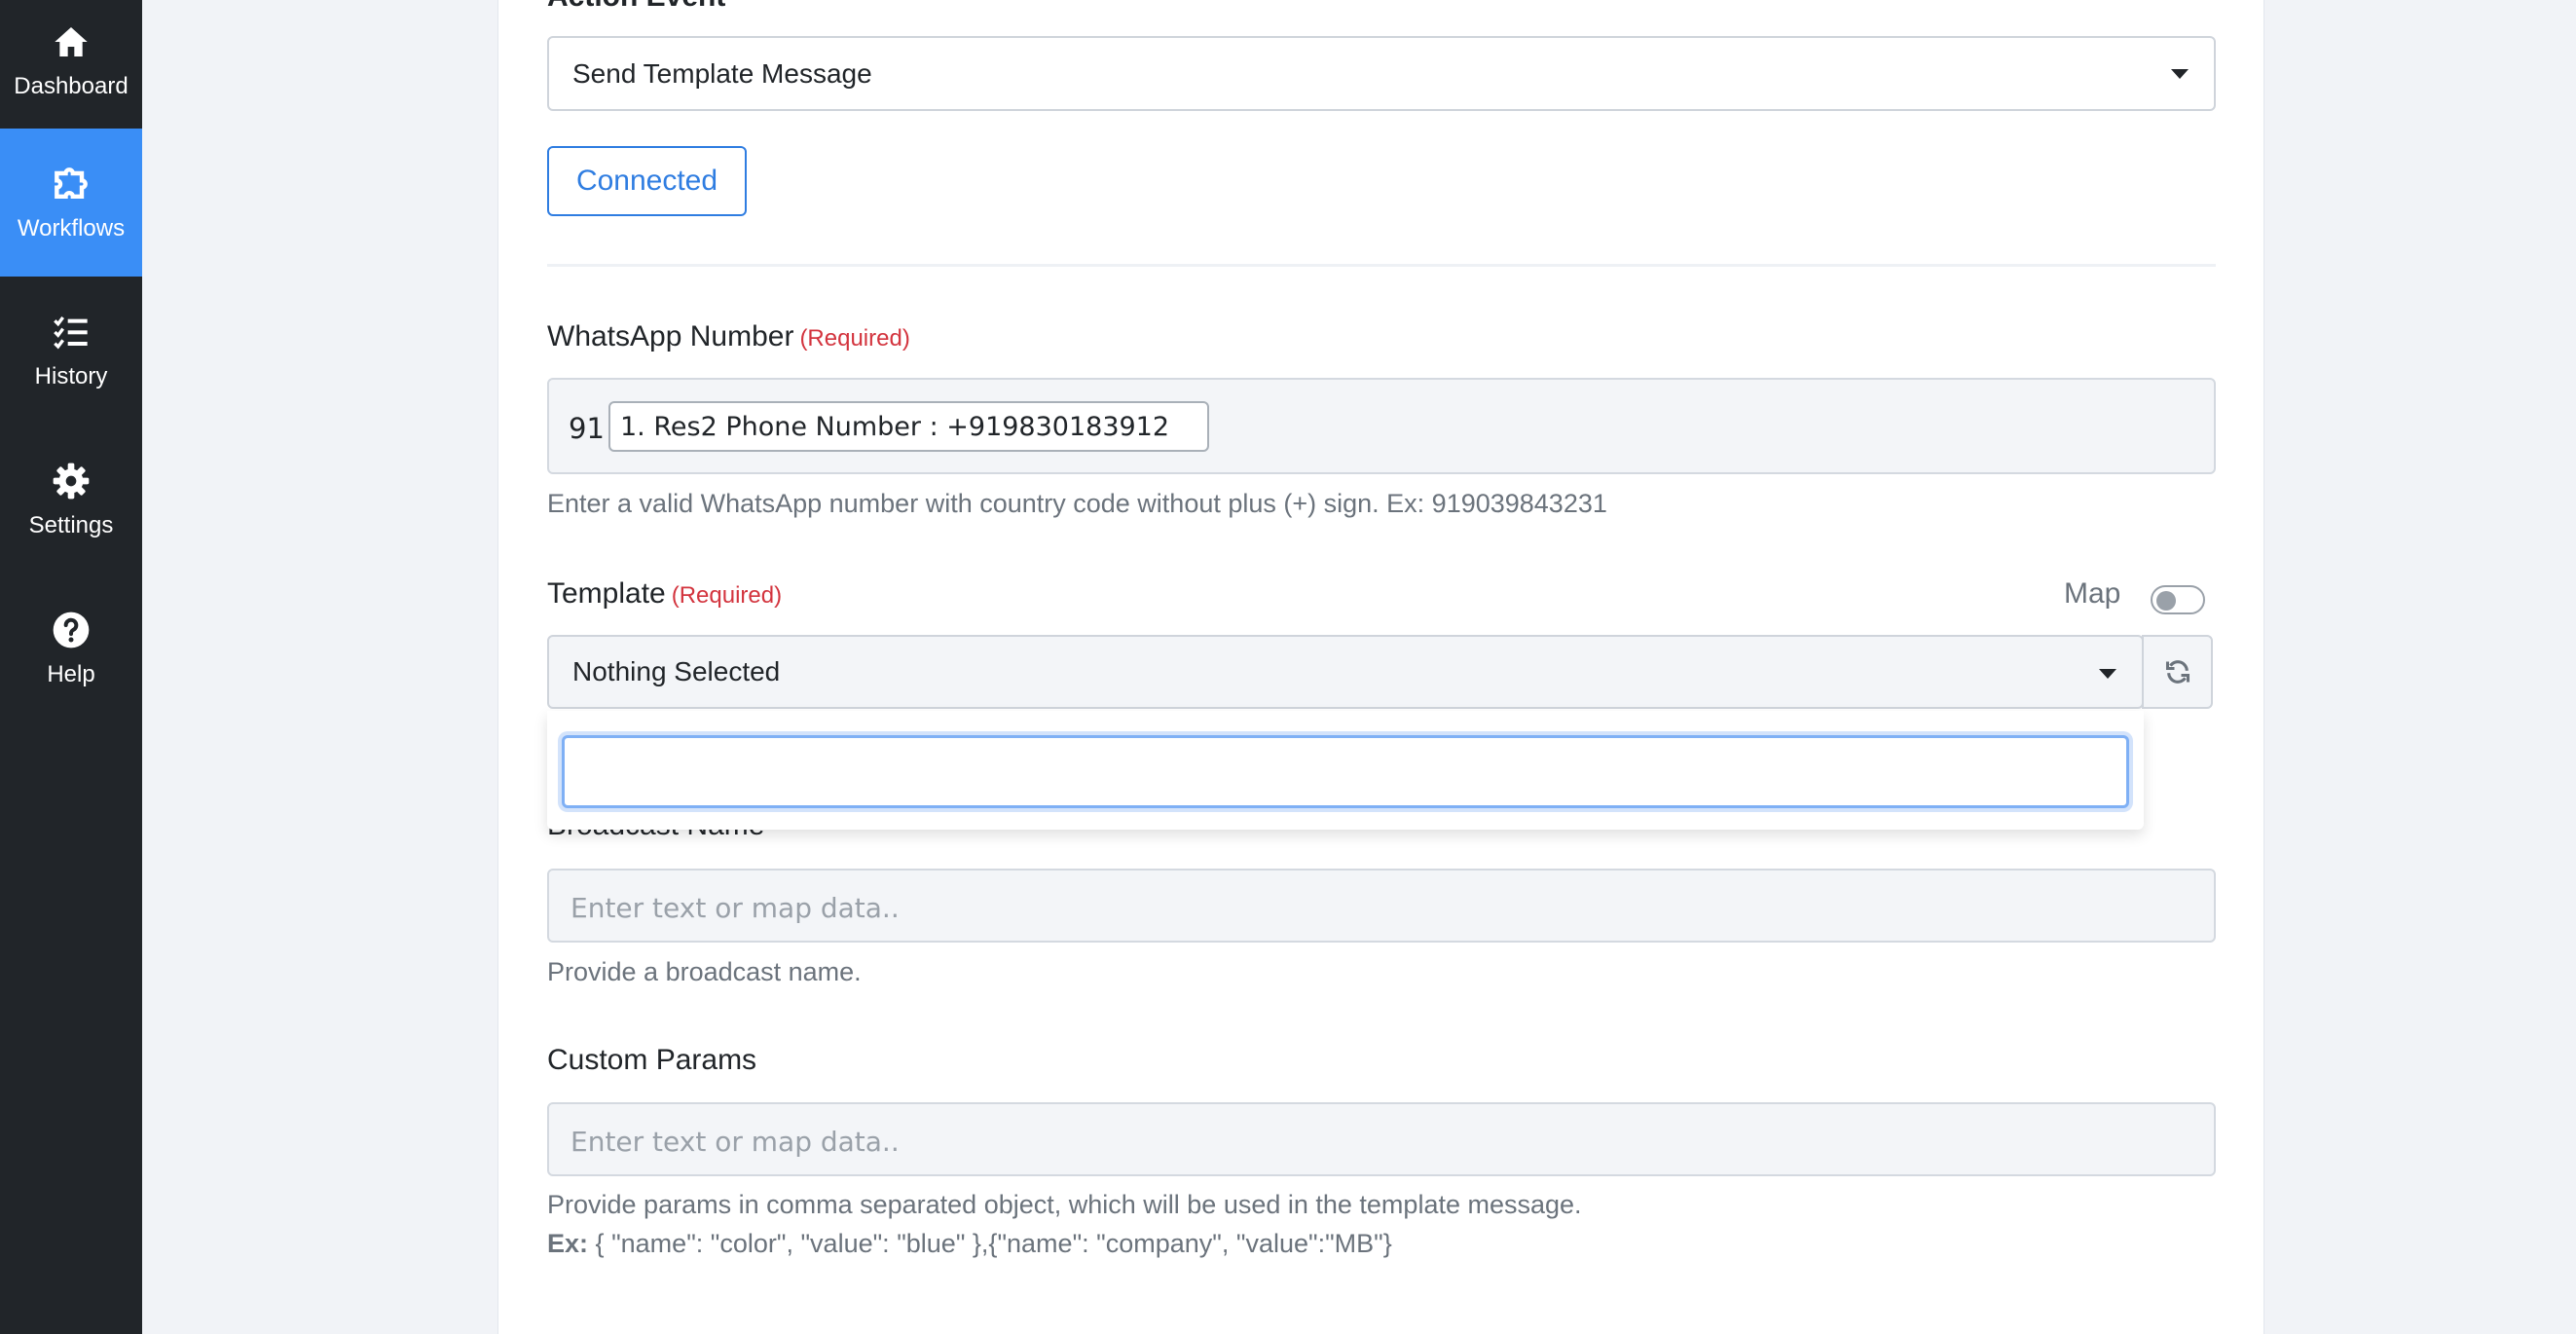 The image size is (2576, 1334). I want to click on template-label: Template, so click(606, 593).